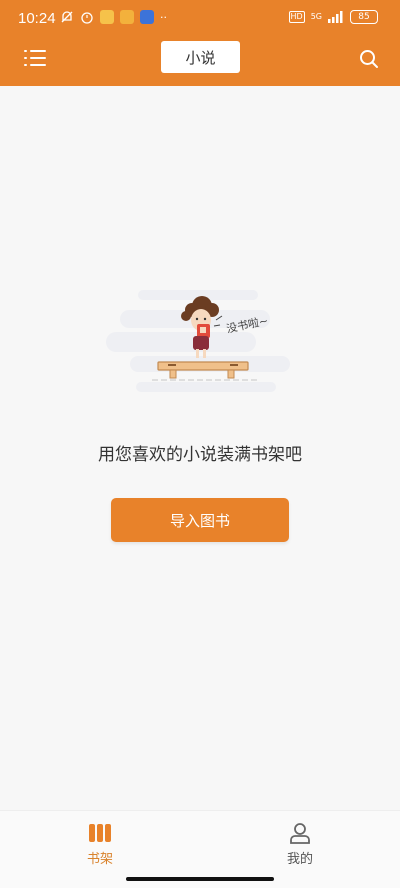  I want to click on nav-item-profile: 我的, so click(300, 841).